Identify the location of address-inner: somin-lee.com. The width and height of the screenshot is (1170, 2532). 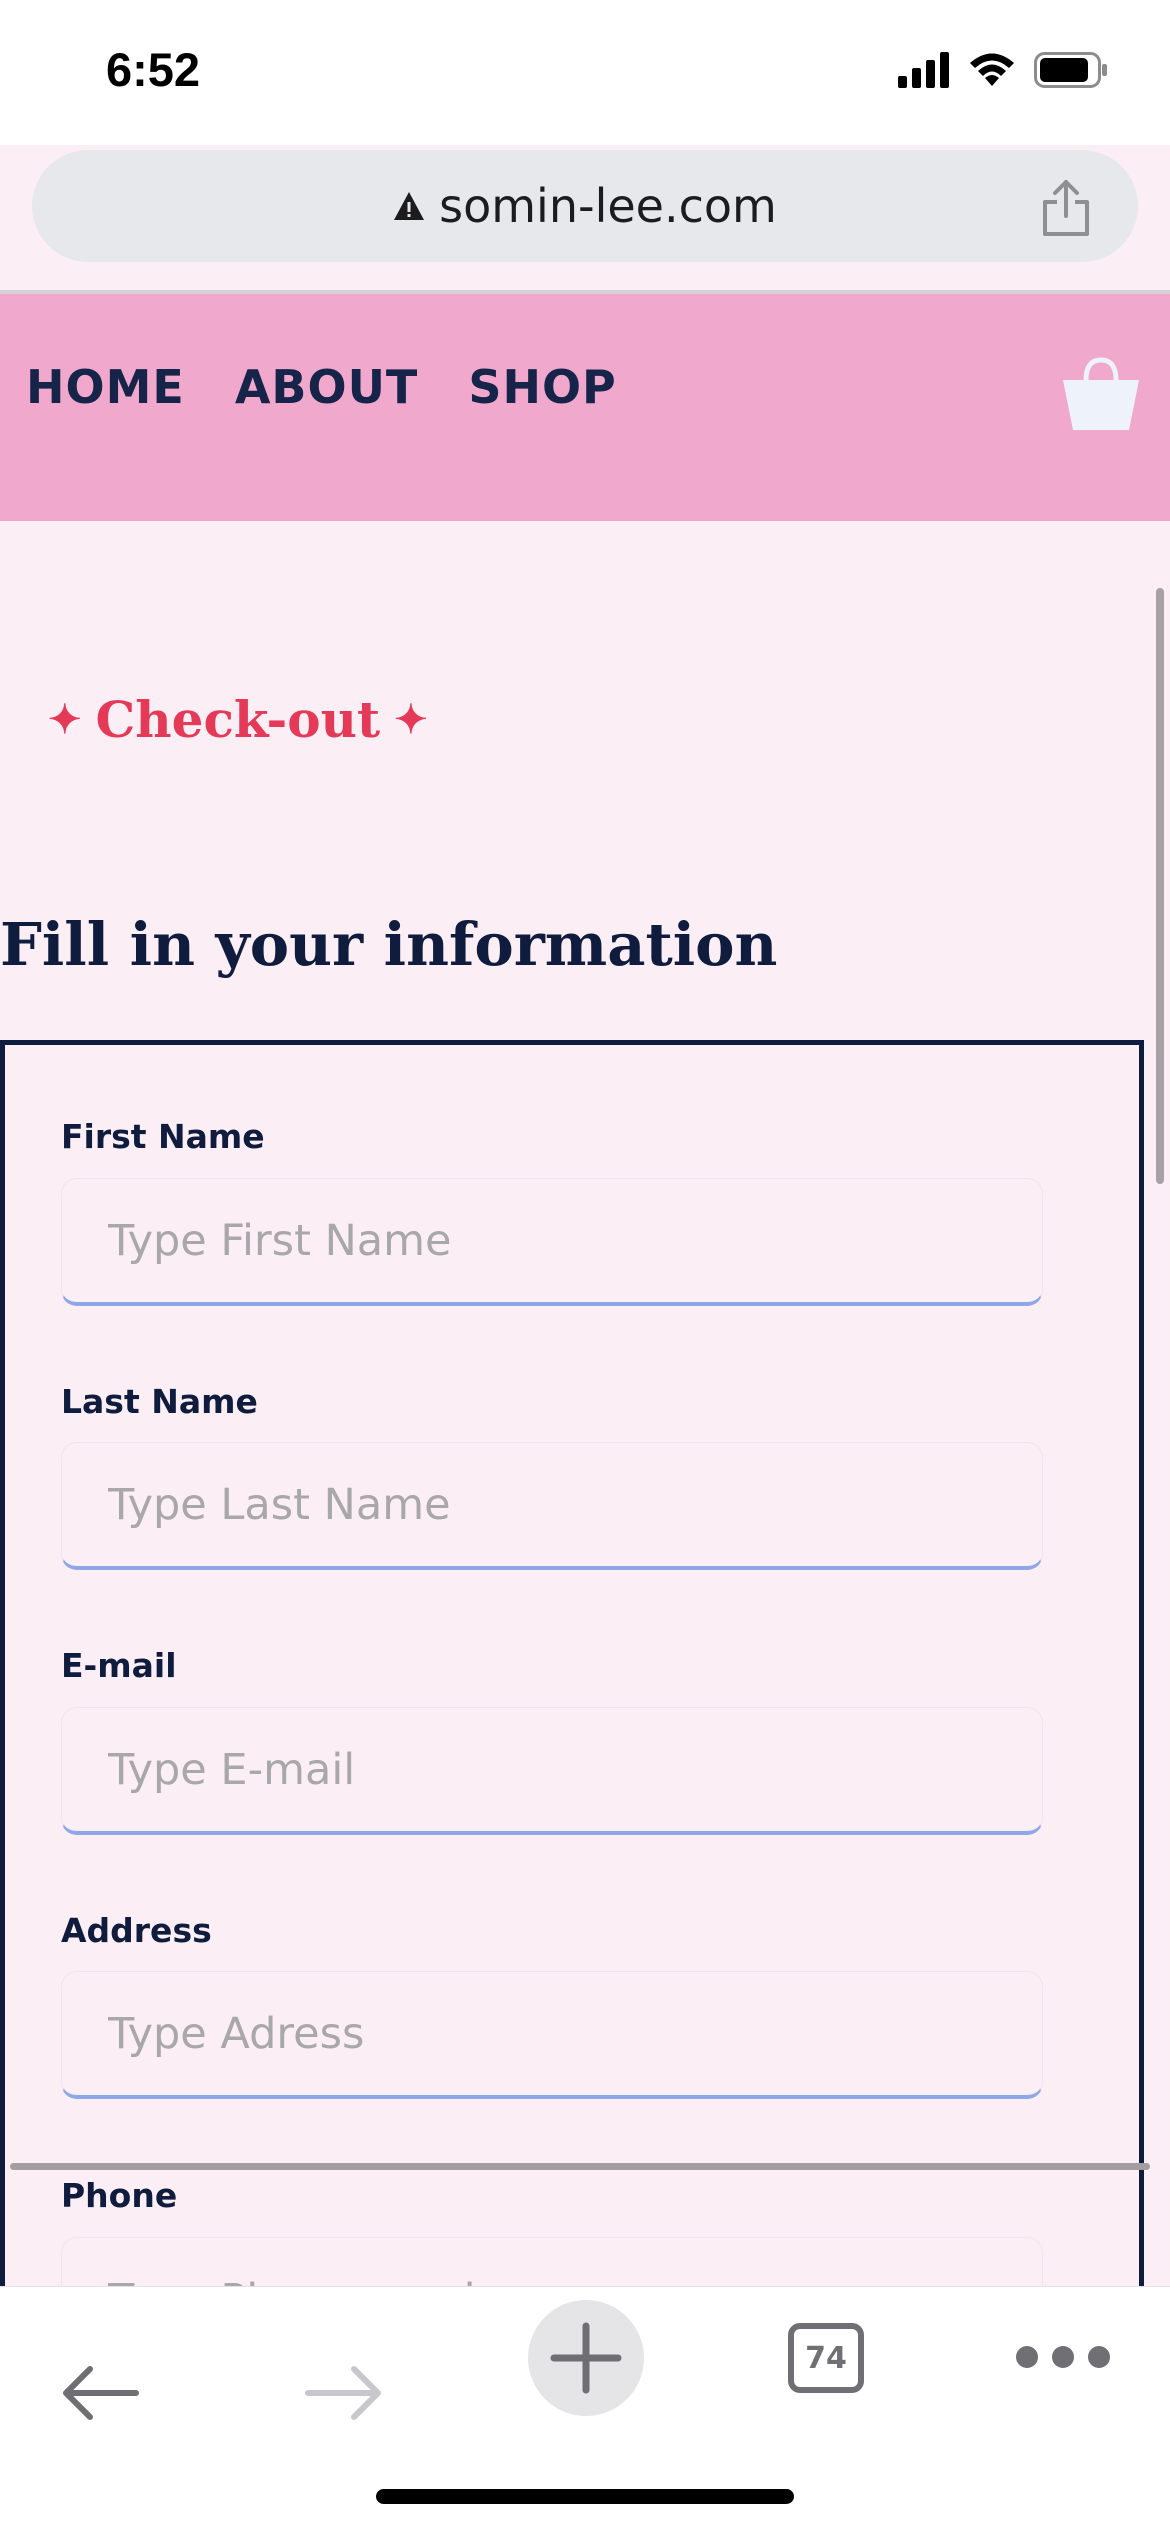
(585, 206).